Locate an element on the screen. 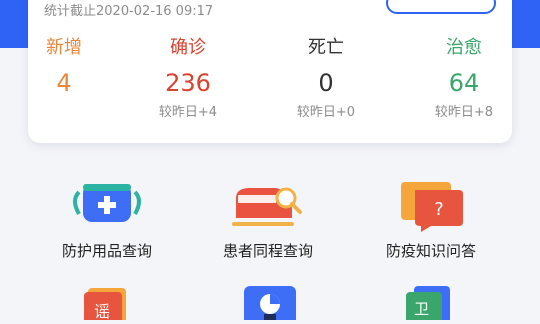  chart-report-icon is located at coordinates (270, 305).